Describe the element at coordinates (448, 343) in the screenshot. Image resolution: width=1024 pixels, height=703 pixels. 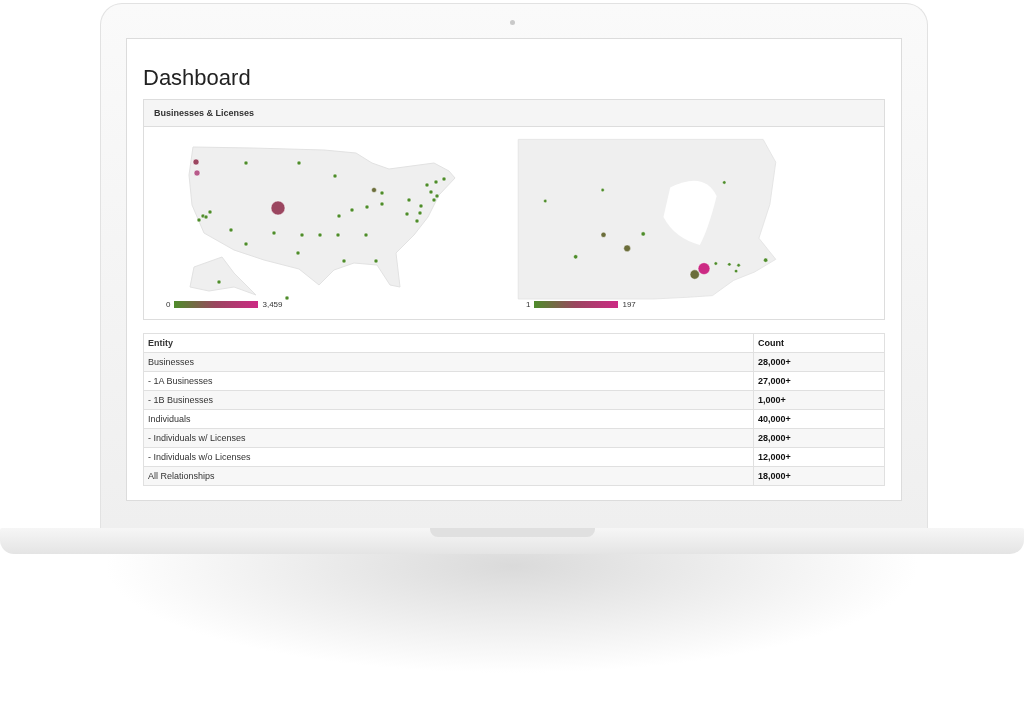
I see `column-header: Entity` at that location.